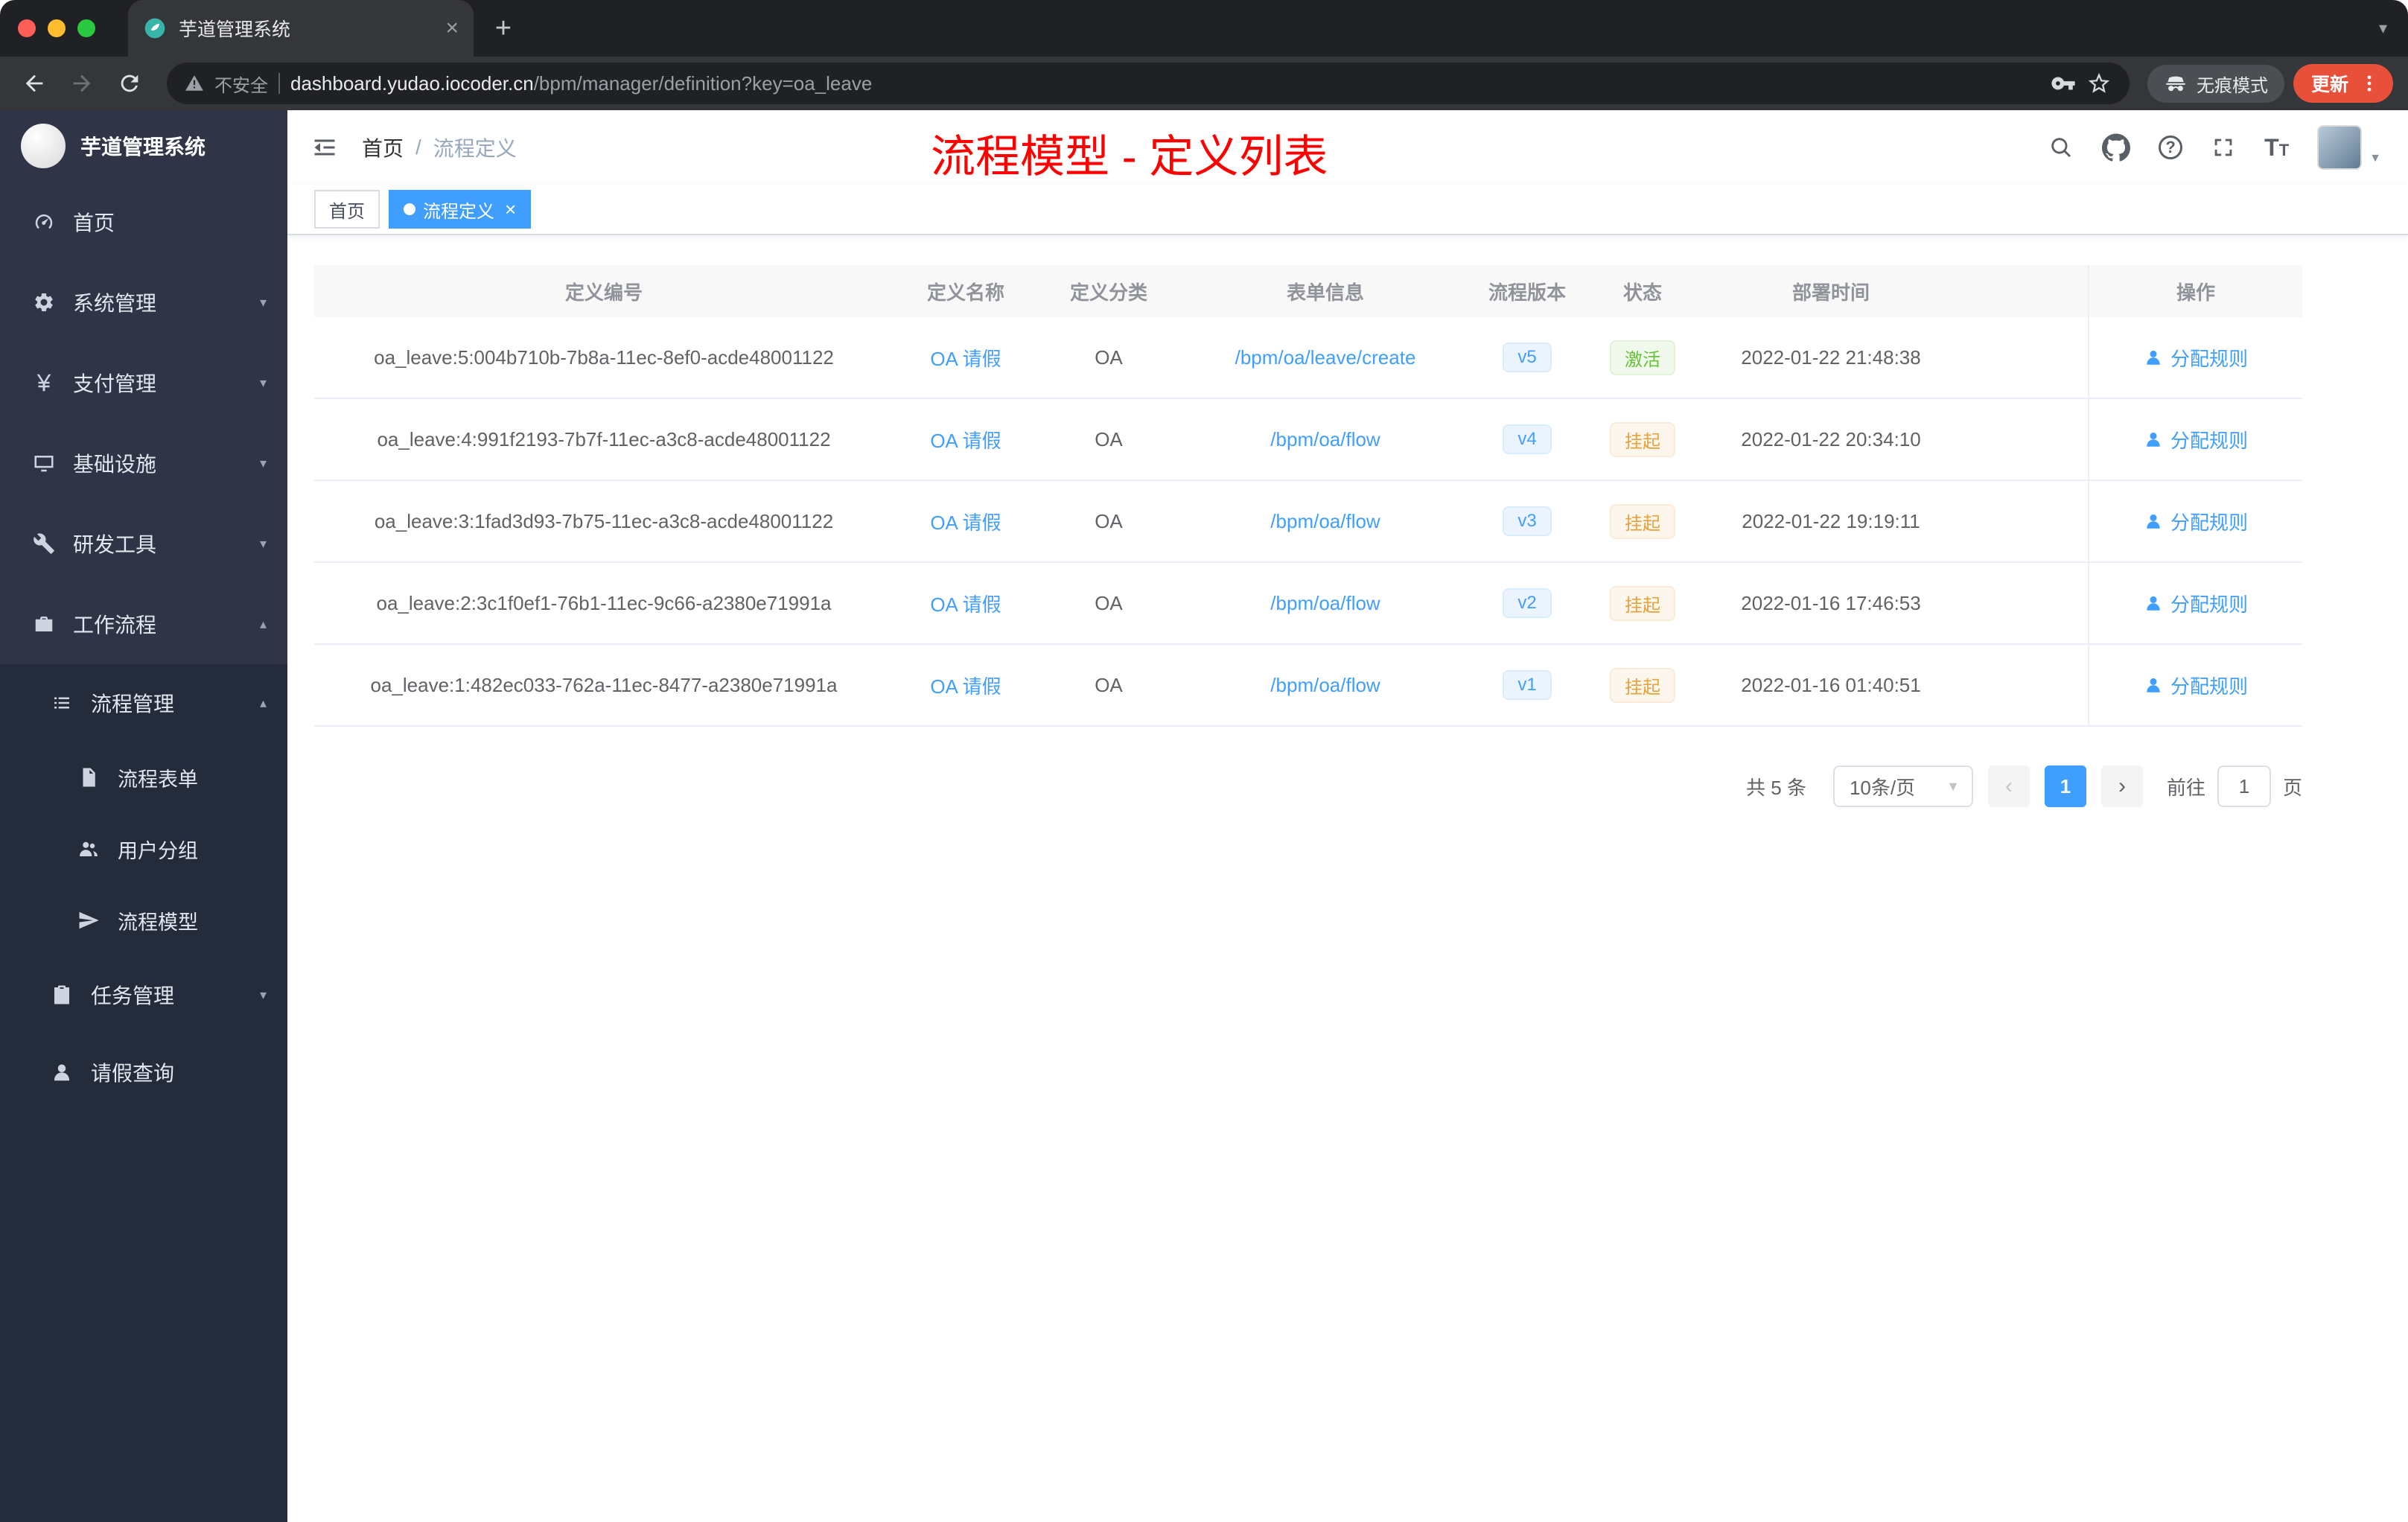 This screenshot has height=1522, width=2408. I want to click on sidebar-item-process-model: 流程模型, so click(143, 920).